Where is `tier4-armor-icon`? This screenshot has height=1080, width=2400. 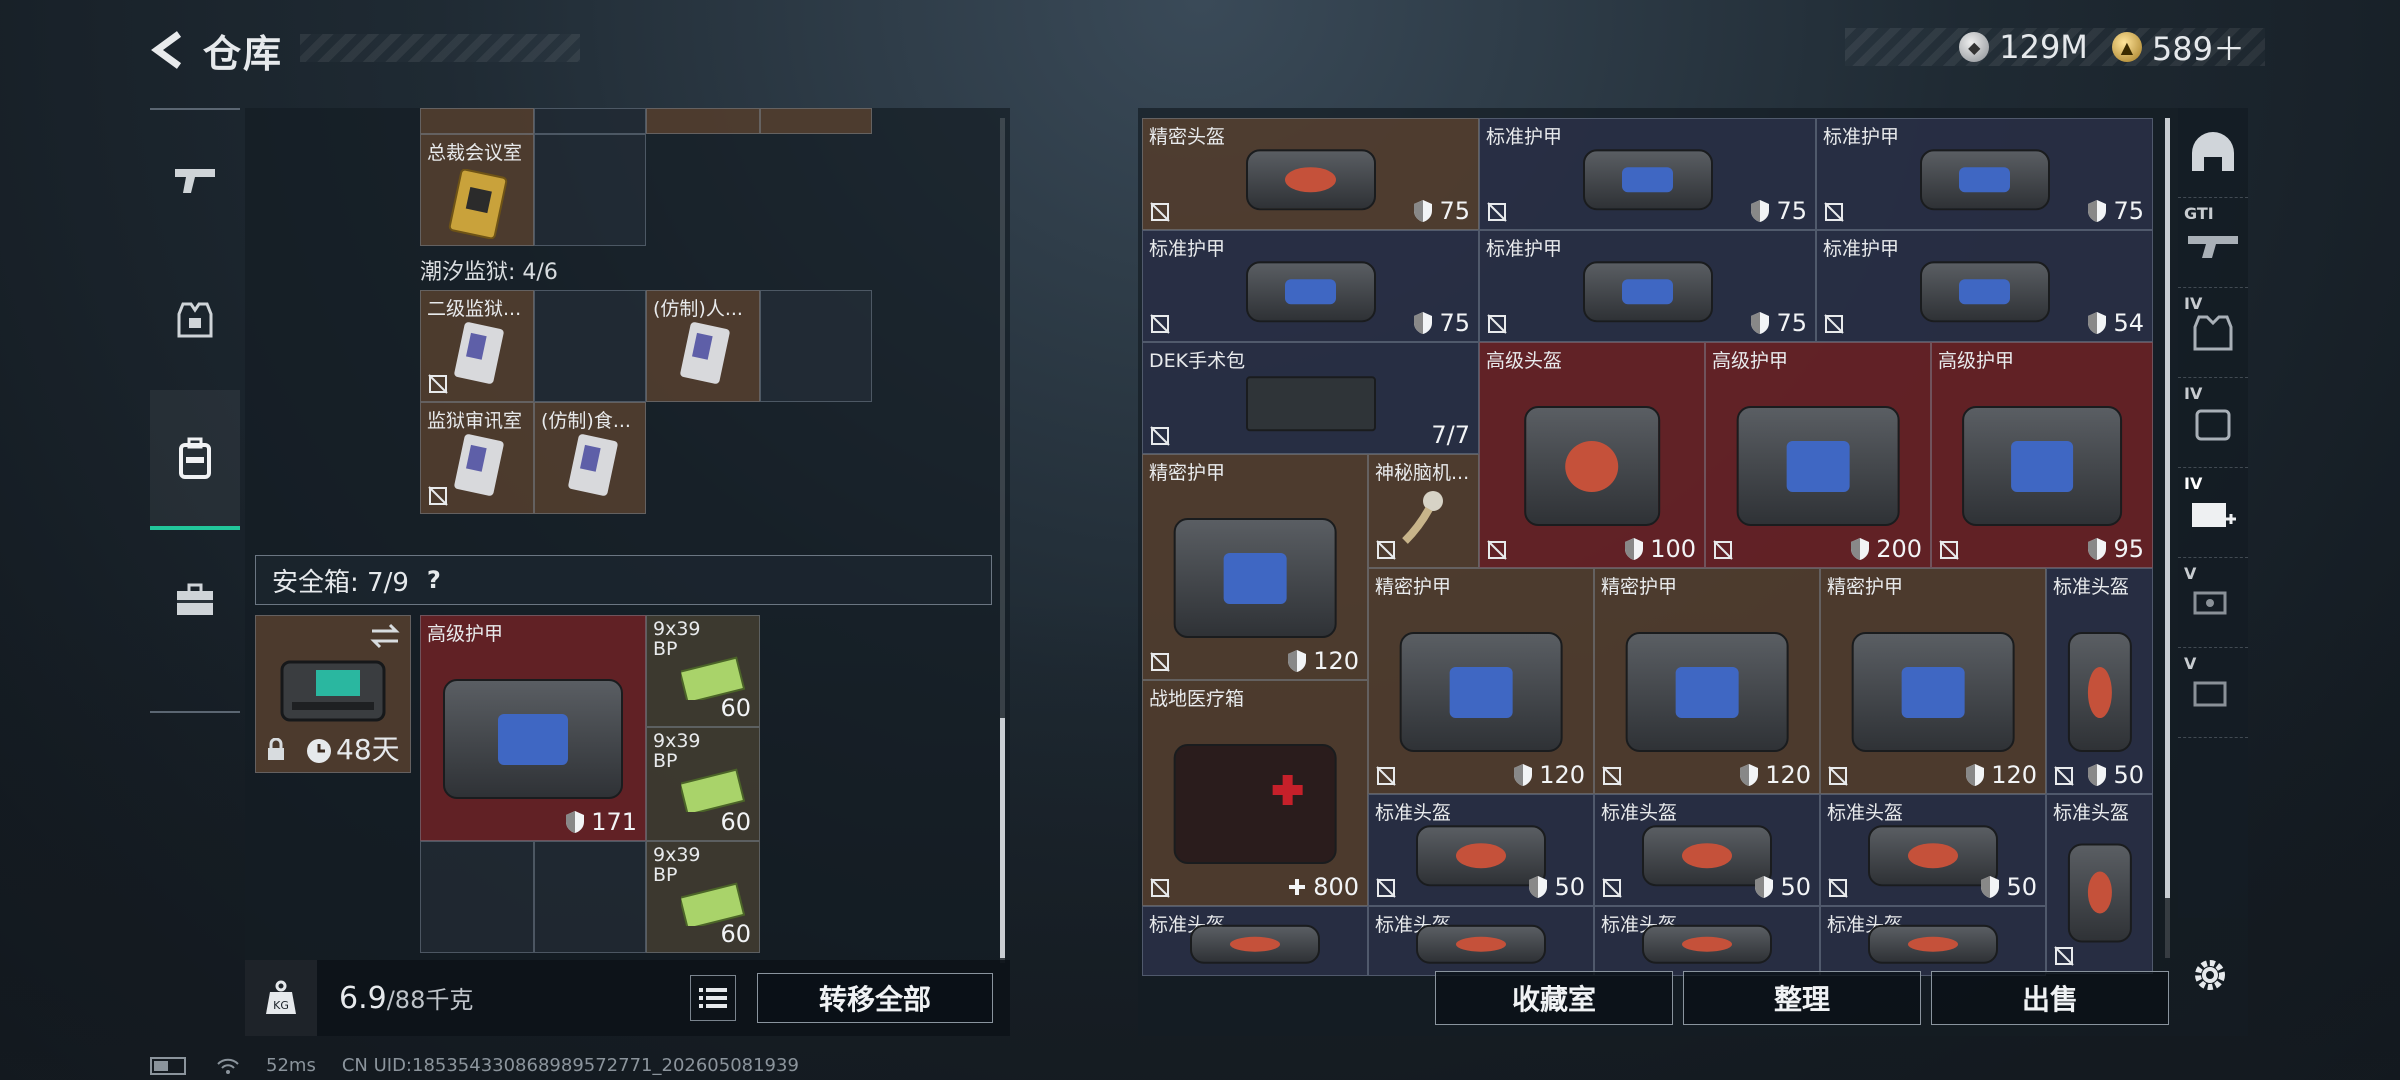
tier4-armor-icon is located at coordinates (2213, 332).